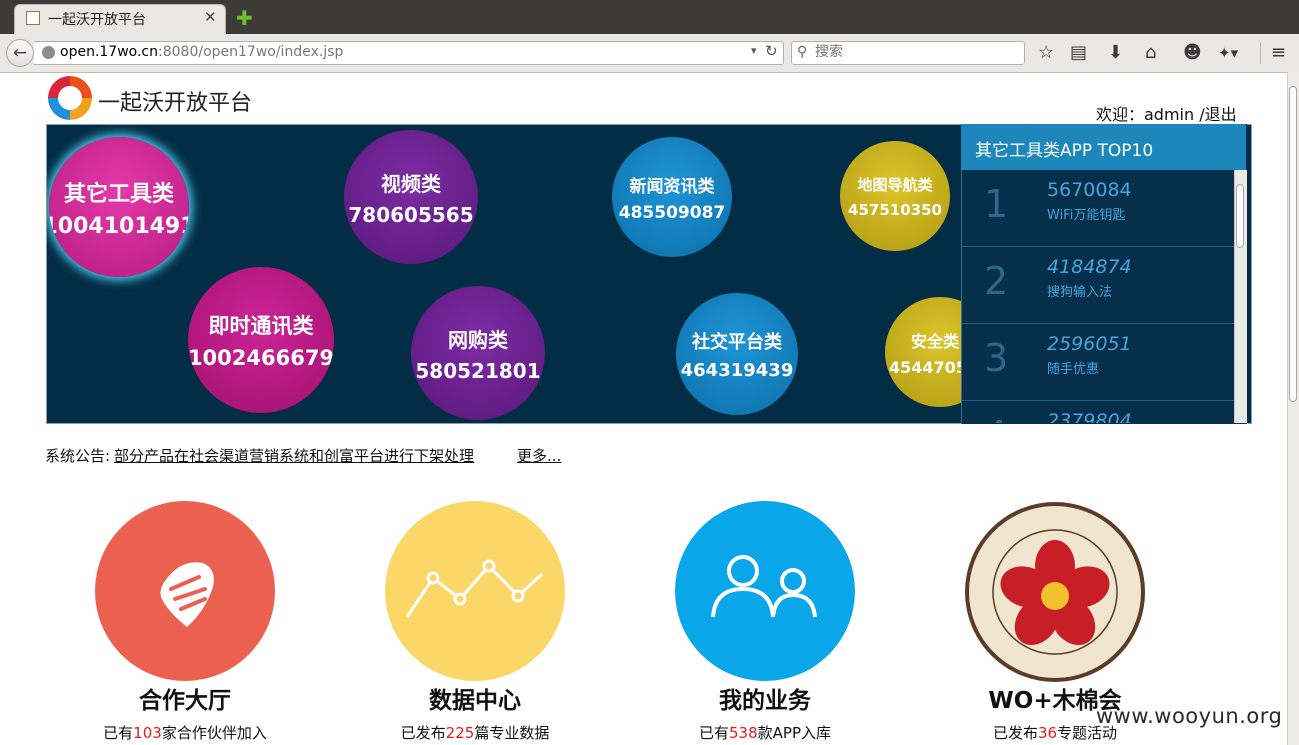 This screenshot has width=1299, height=745. What do you see at coordinates (996, 281) in the screenshot?
I see `rank-number: 2` at bounding box center [996, 281].